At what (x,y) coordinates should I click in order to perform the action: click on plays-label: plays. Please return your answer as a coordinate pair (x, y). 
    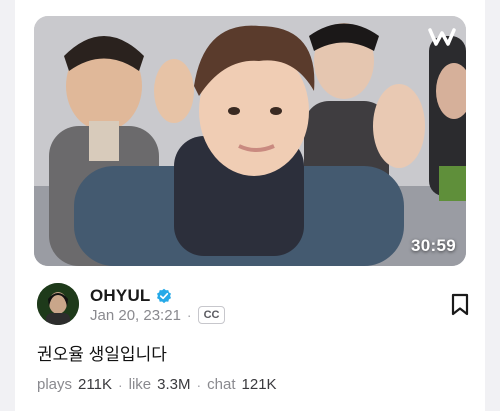
    Looking at the image, I should click on (55, 384).